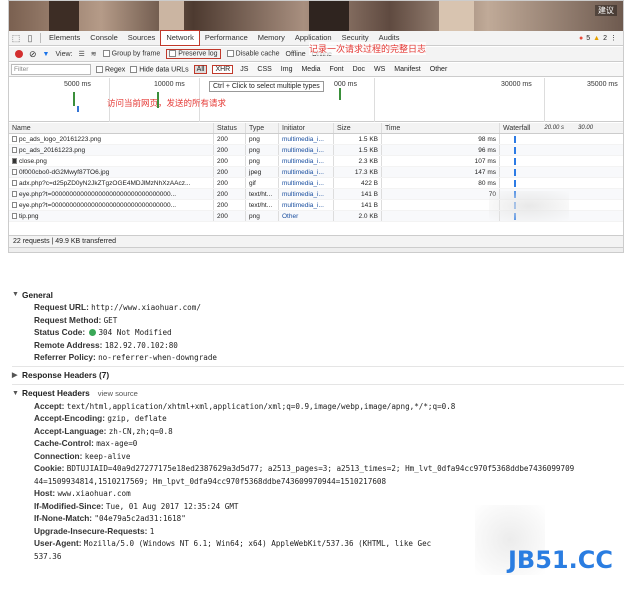  I want to click on overview-label: 10000 ms, so click(169, 84).